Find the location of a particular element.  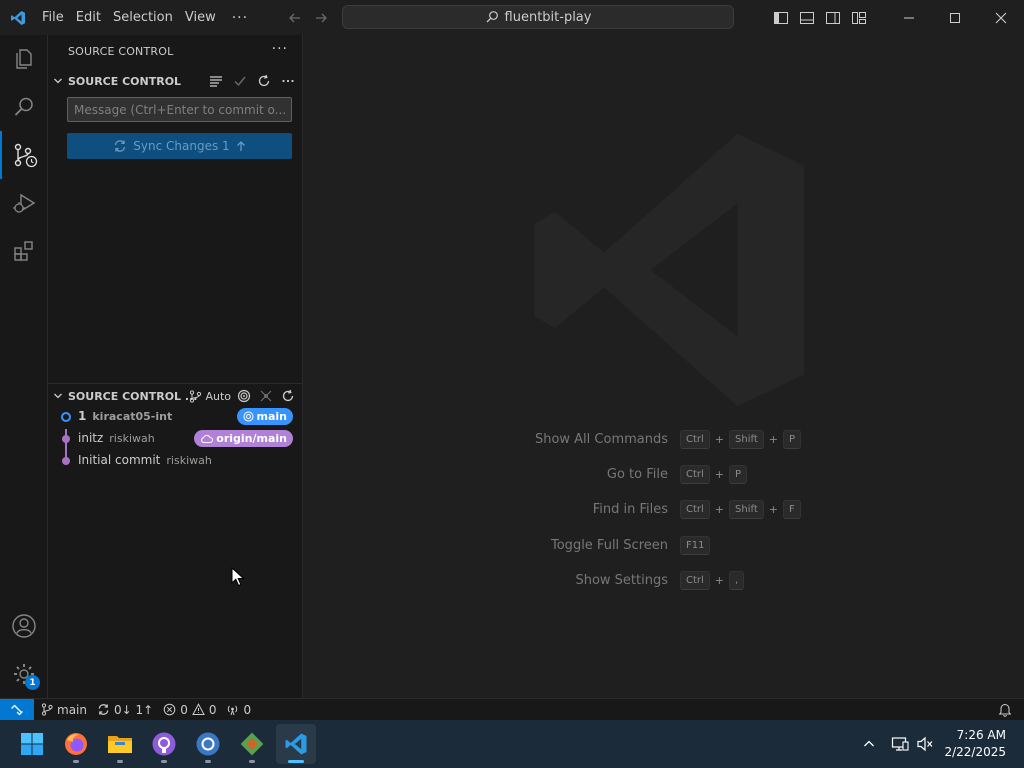

extensions-icon is located at coordinates (24, 251).